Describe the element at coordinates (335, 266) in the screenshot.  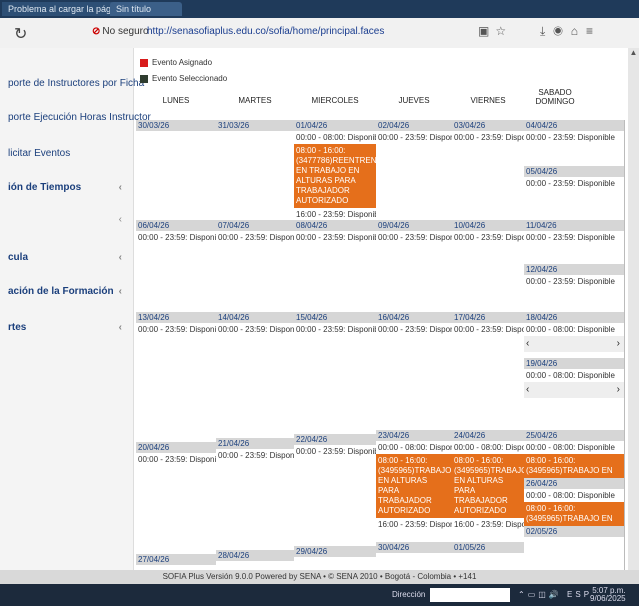
I see `day-cell: 08/04/26 00:00 - 23:59: Disponible` at that location.